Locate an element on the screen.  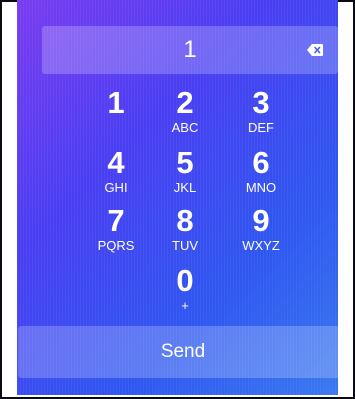
key-letters: ABC is located at coordinates (185, 127).